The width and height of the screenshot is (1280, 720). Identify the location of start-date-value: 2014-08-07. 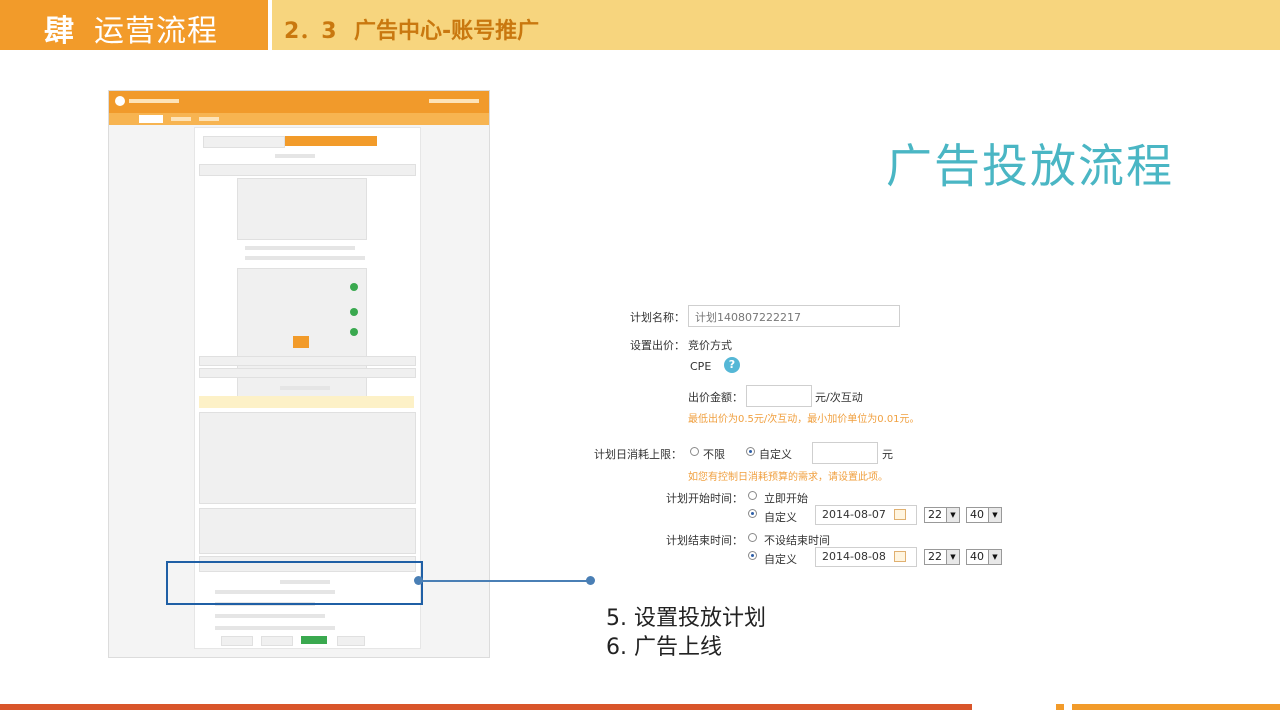
(854, 514).